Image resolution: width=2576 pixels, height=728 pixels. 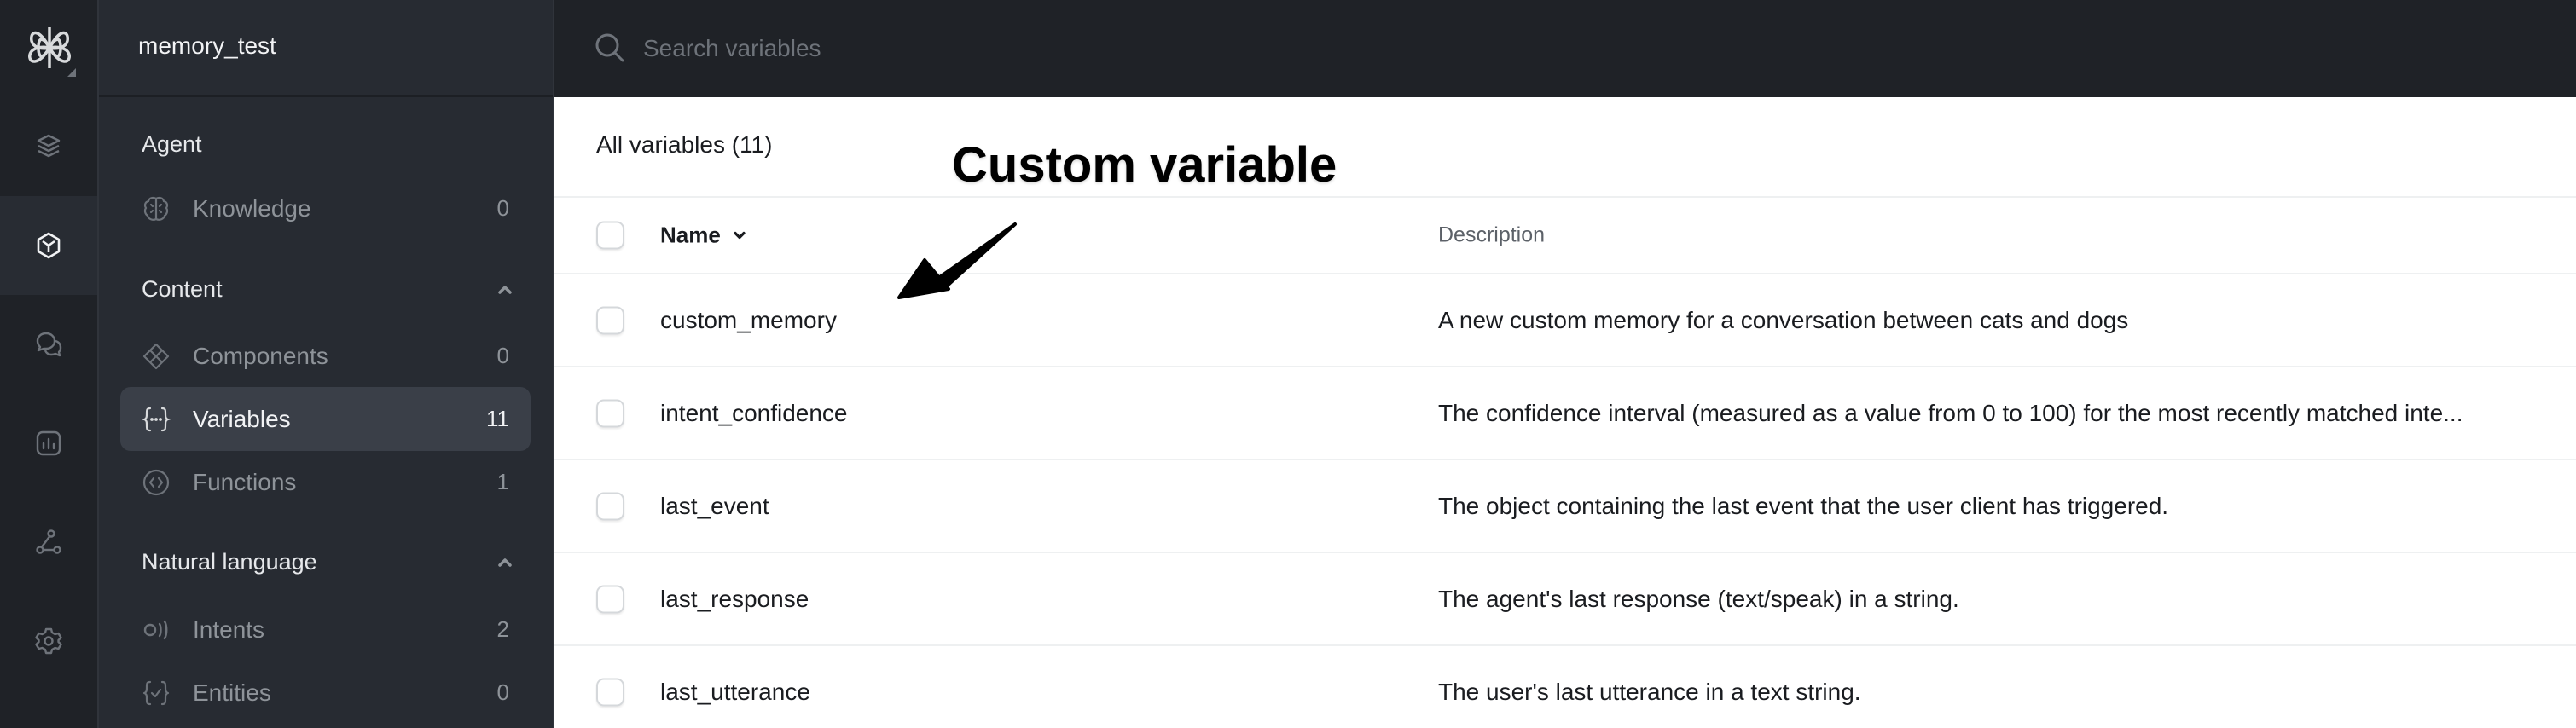 What do you see at coordinates (252, 208) in the screenshot?
I see `sidebar-item-label: Knowledge` at bounding box center [252, 208].